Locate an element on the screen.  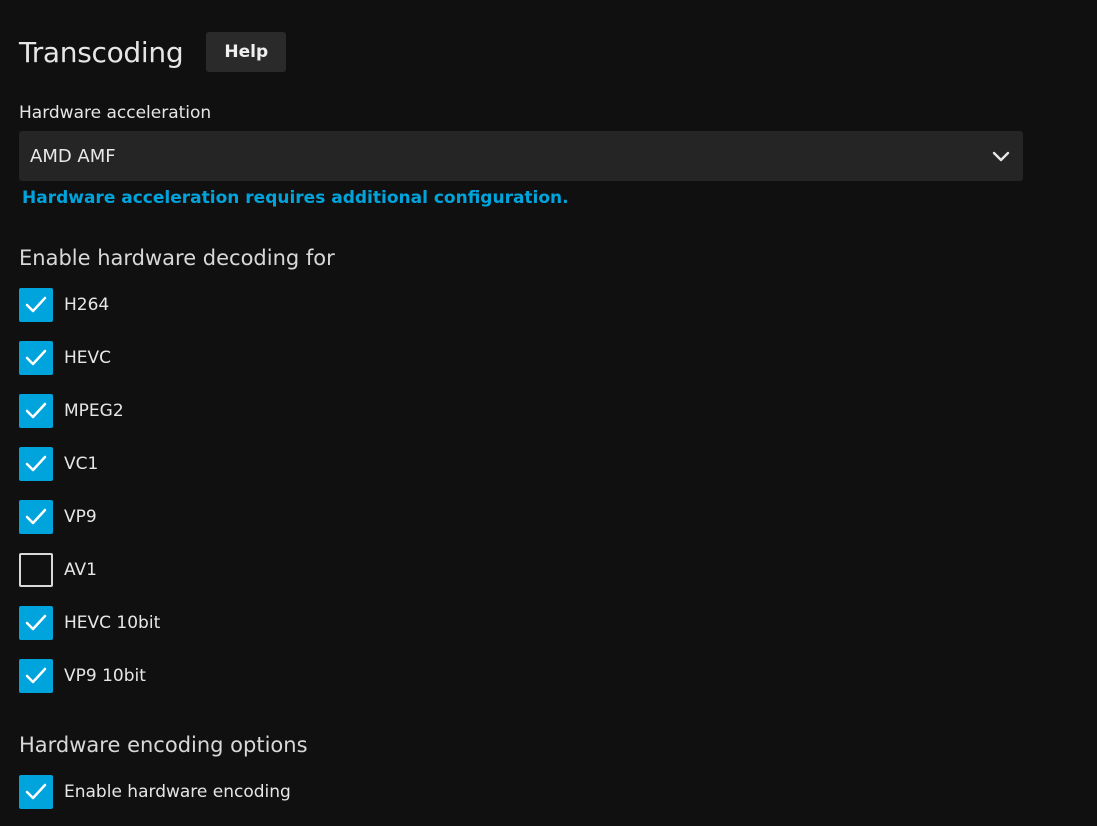
checkbox-mpeg2 is located at coordinates (36, 411).